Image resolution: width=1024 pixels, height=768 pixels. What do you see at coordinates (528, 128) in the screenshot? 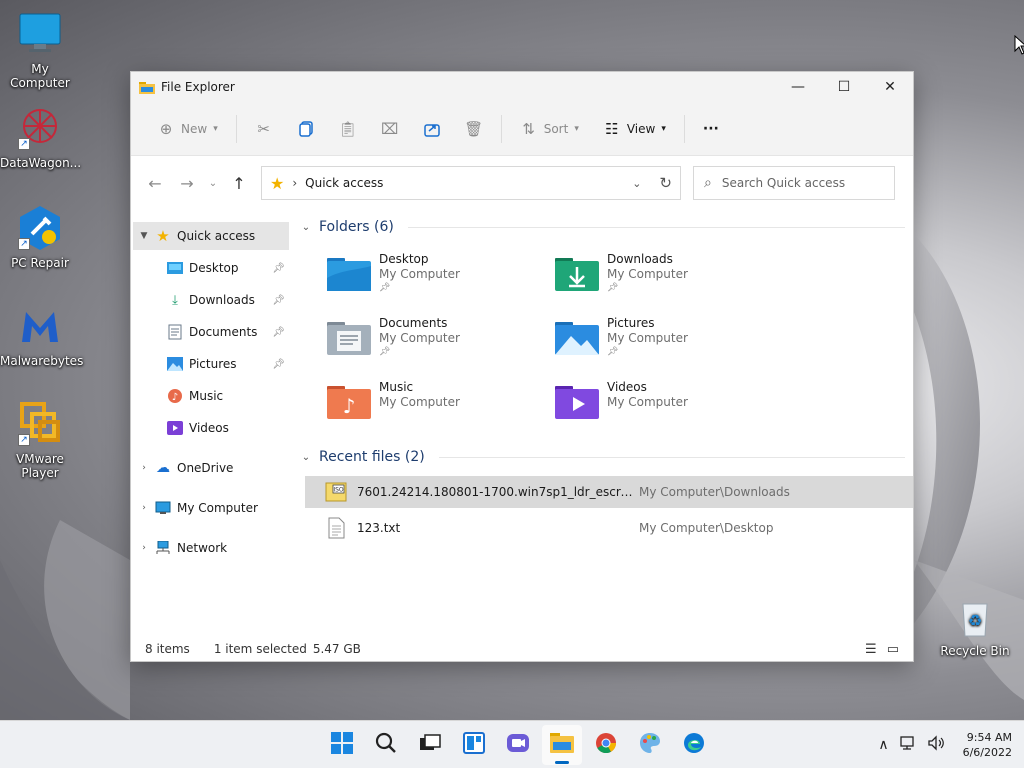
I see `sort-icon: ⇅` at bounding box center [528, 128].